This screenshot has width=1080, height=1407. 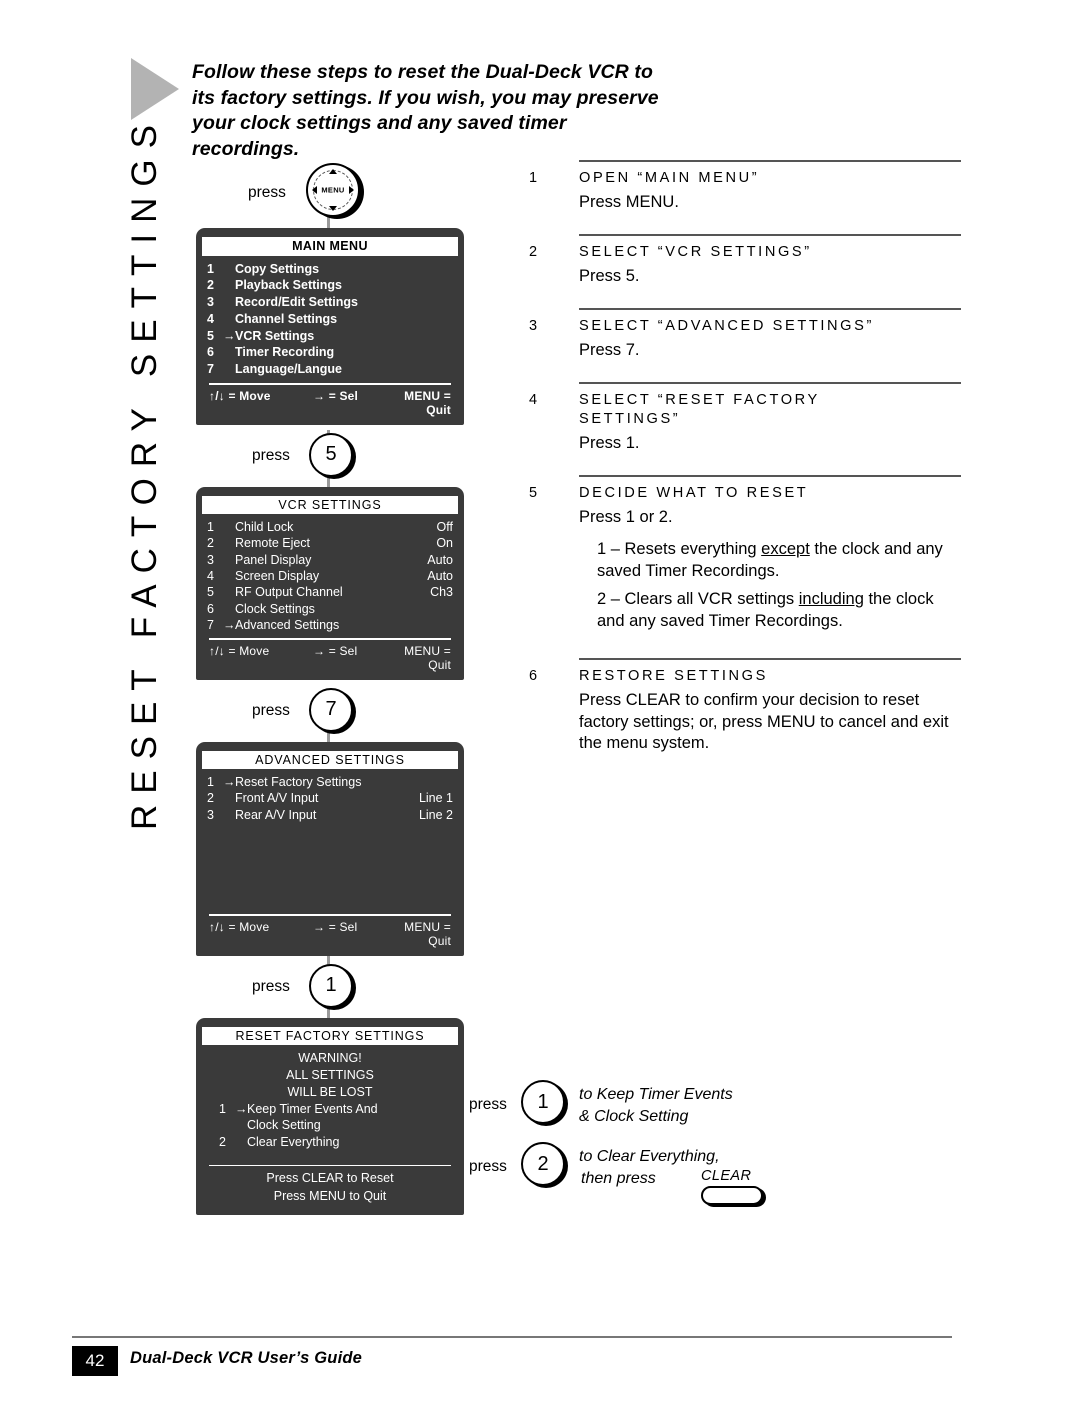 I want to click on chevron-up-icon, so click(x=333, y=171).